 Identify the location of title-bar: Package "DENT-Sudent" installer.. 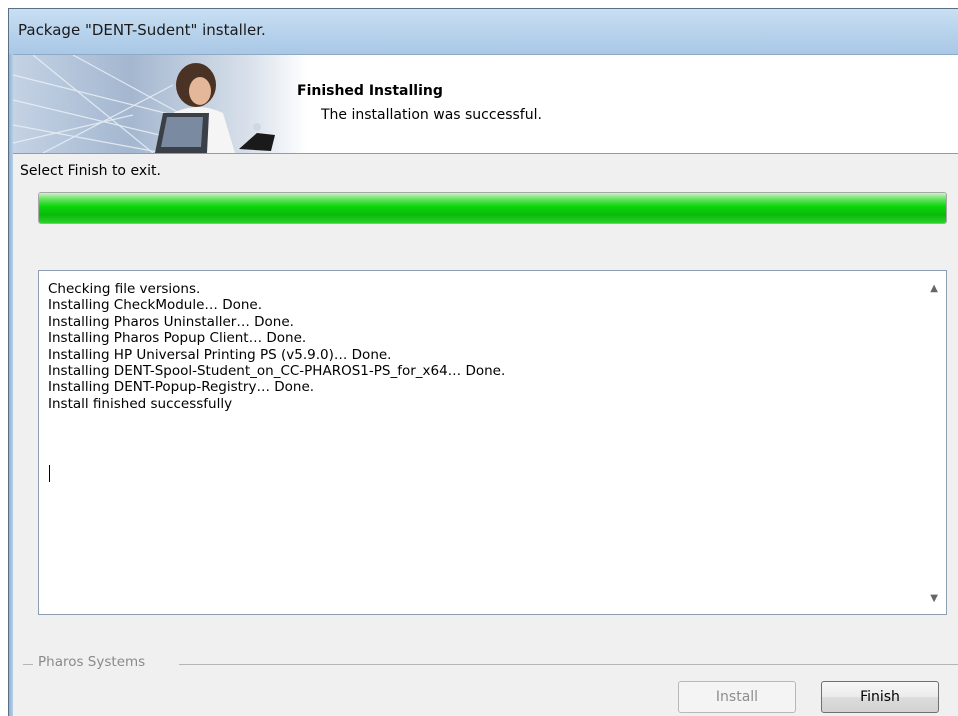
(483, 32).